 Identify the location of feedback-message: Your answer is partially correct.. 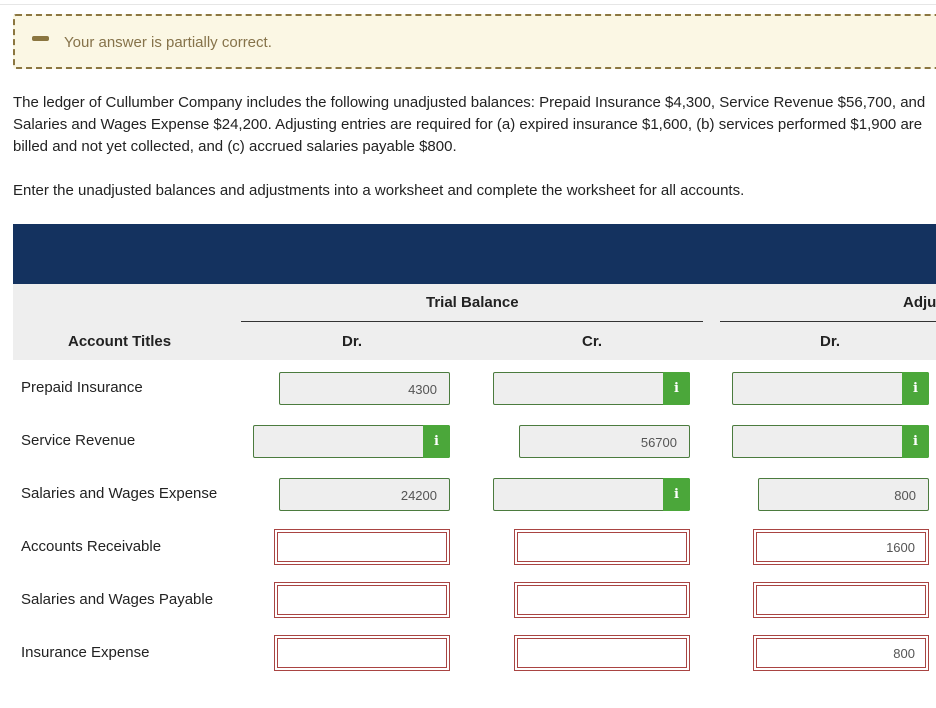
(168, 42).